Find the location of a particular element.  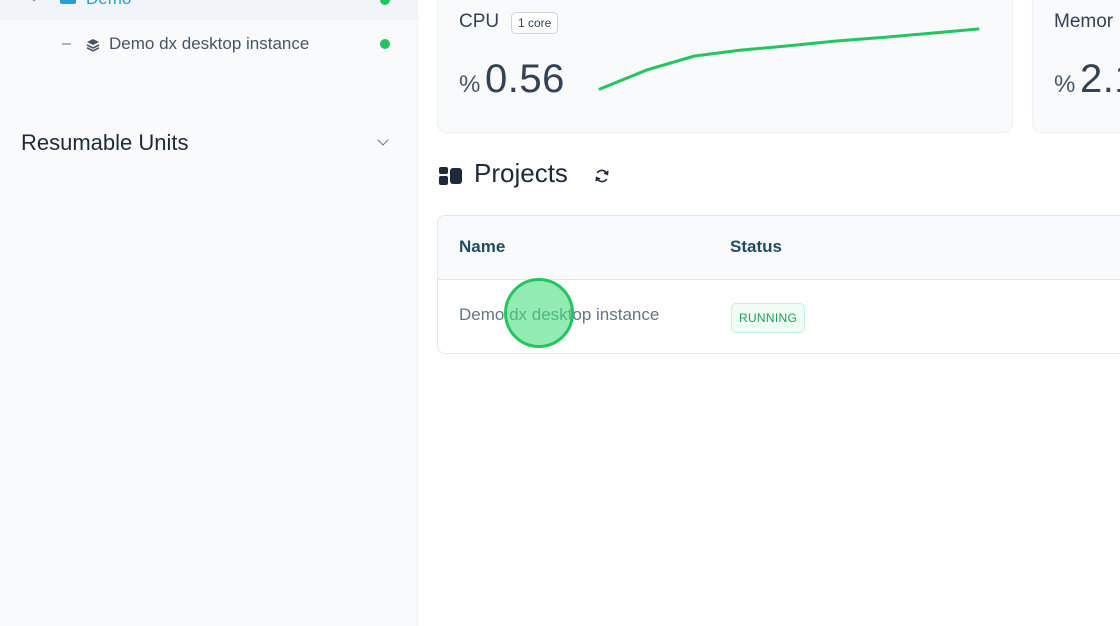

column-header-status: Status is located at coordinates (756, 247).